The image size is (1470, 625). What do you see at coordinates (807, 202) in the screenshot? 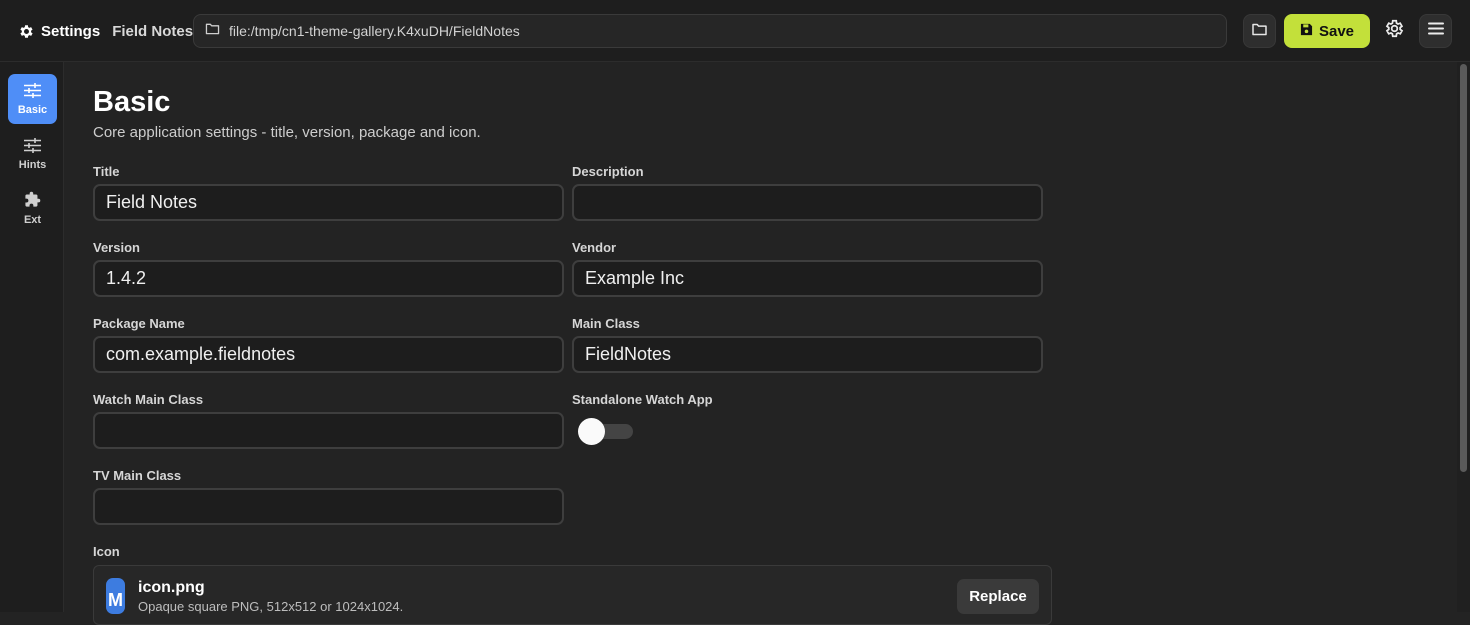
I see `description-field` at bounding box center [807, 202].